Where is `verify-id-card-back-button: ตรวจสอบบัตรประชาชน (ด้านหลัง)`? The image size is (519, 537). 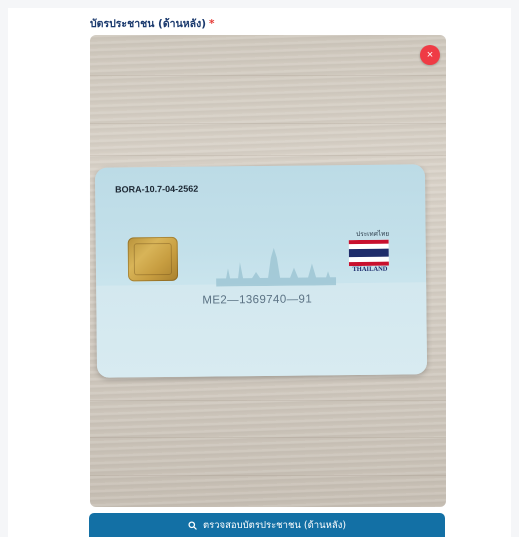 verify-id-card-back-button: ตรวจสอบบัตรประชาชน (ด้านหลัง) is located at coordinates (267, 525).